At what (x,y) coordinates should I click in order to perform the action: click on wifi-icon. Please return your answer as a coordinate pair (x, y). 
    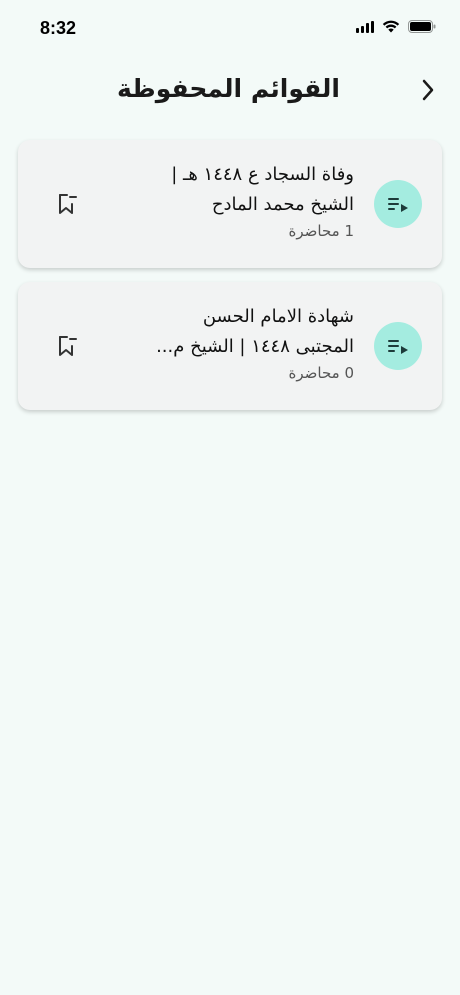
    Looking at the image, I should click on (391, 26).